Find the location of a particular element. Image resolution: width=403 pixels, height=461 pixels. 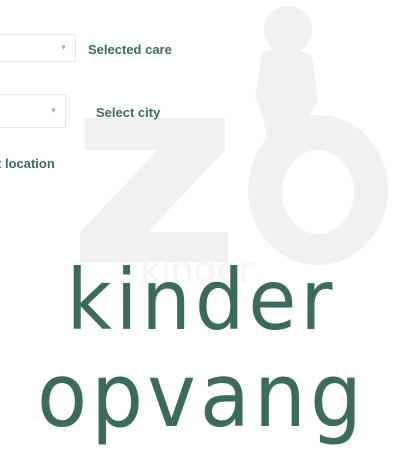

city-select: ▼ is located at coordinates (33, 111).